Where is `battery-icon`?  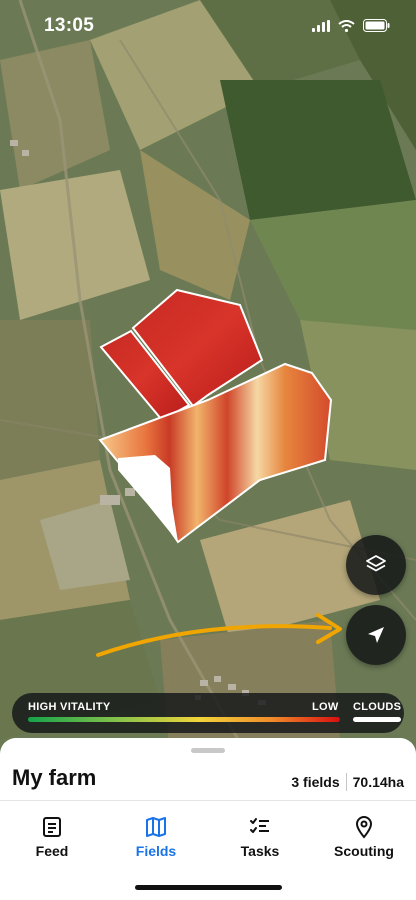
battery-icon is located at coordinates (376, 25).